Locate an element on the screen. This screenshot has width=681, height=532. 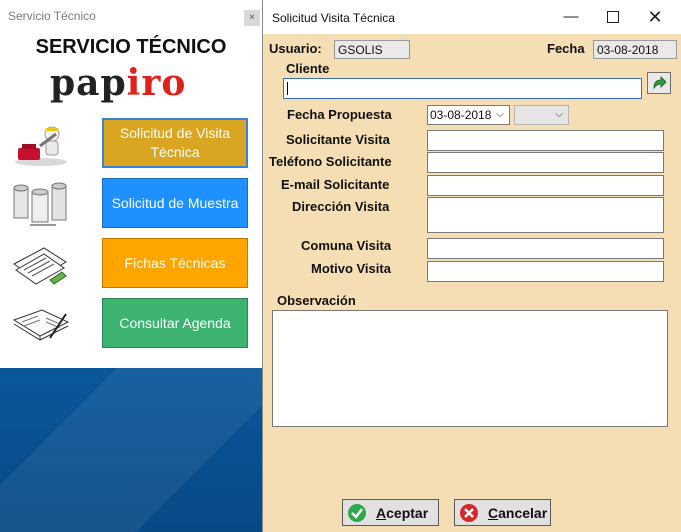
documents-icon is located at coordinates (40, 266).